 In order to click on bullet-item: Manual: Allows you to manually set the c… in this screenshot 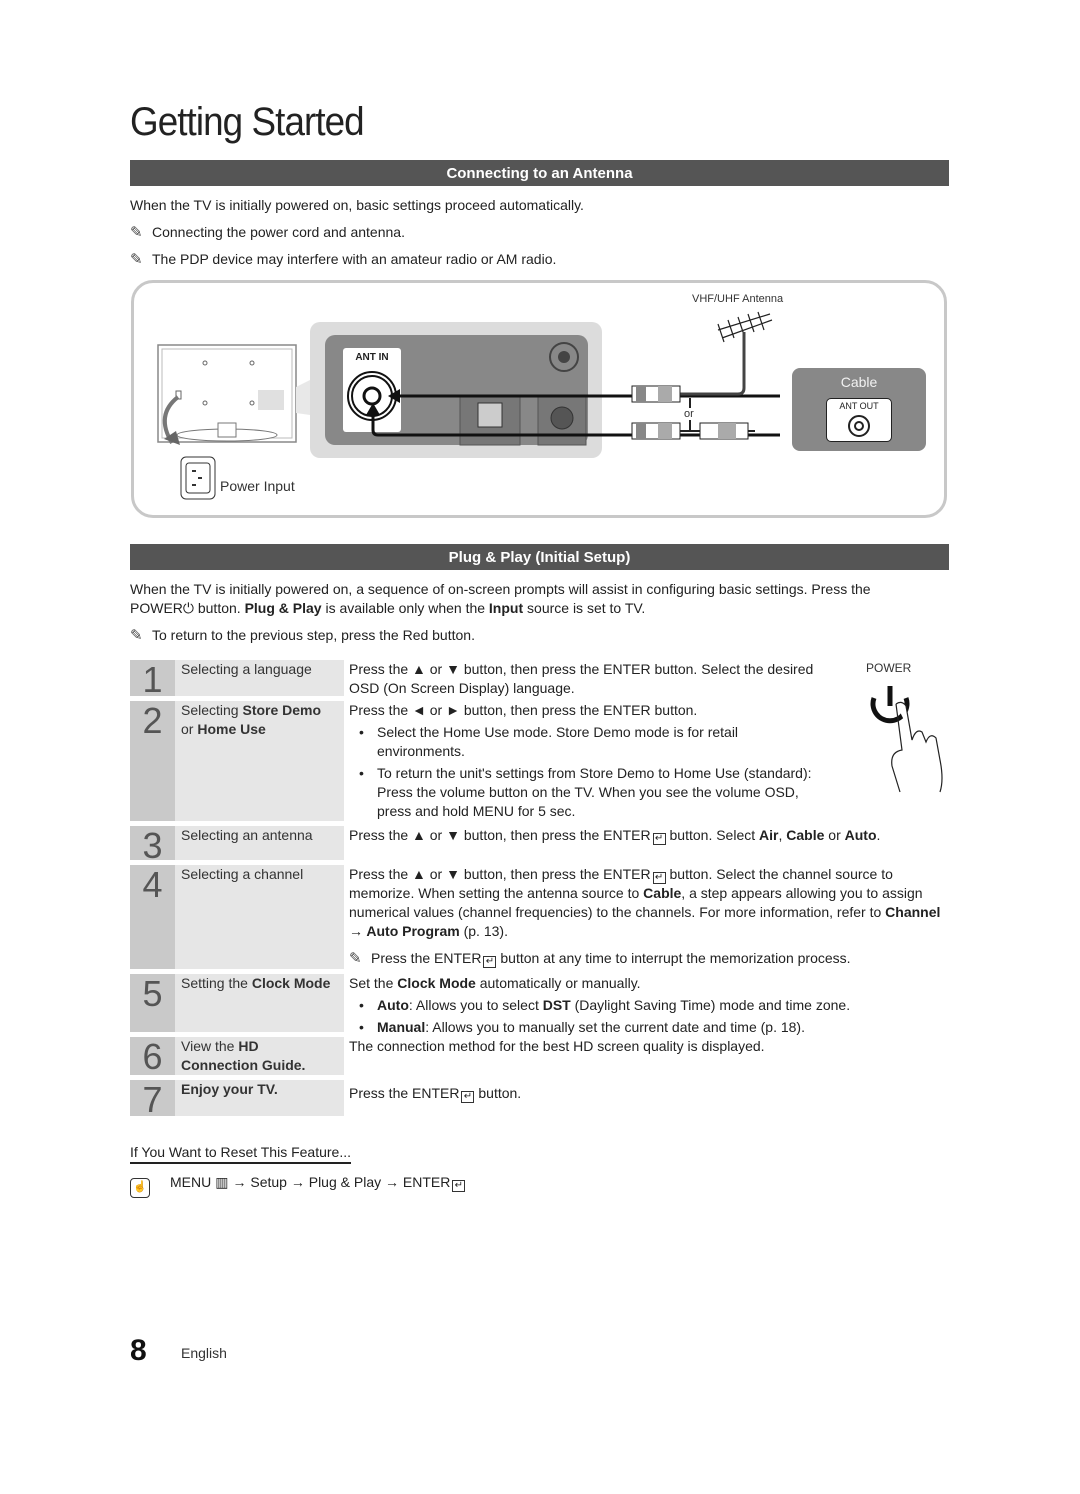, I will do `click(649, 1027)`.